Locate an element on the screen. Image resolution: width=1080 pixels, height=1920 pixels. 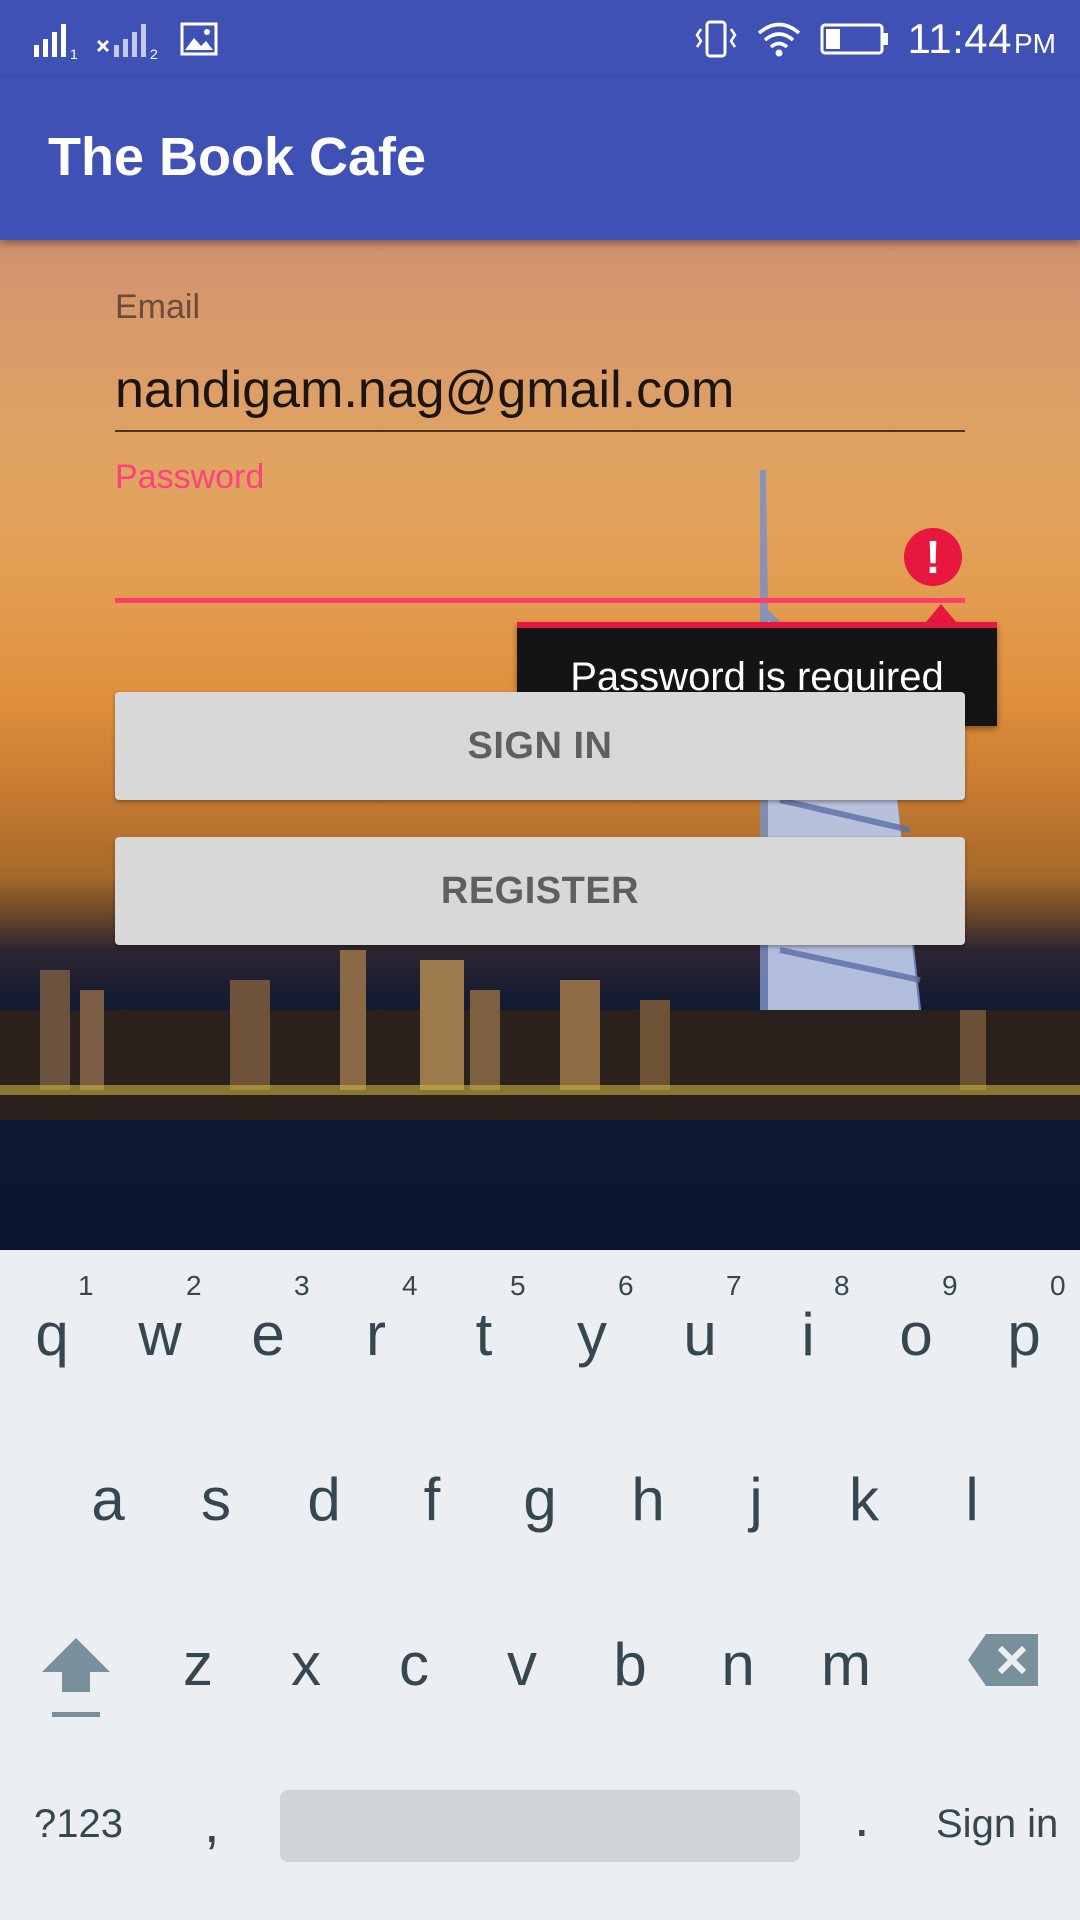
svg-text: 2 is located at coordinates (154, 52).